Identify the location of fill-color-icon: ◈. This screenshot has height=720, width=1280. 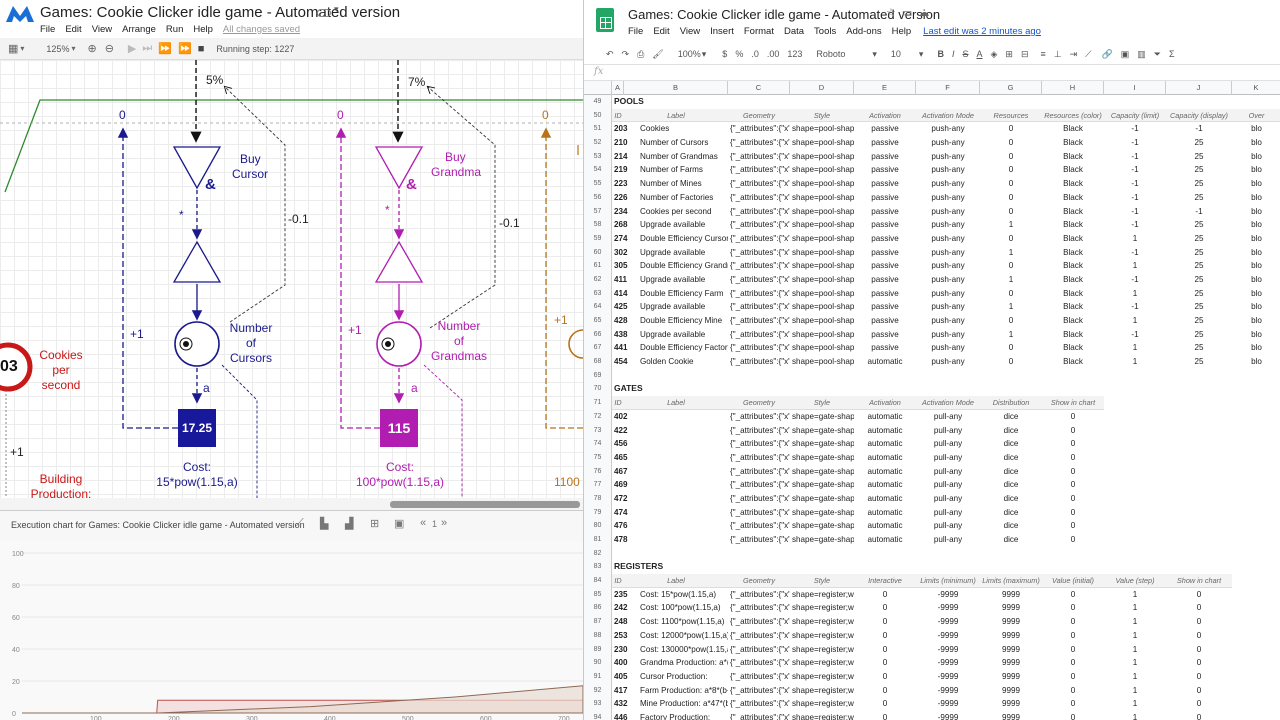
(994, 54).